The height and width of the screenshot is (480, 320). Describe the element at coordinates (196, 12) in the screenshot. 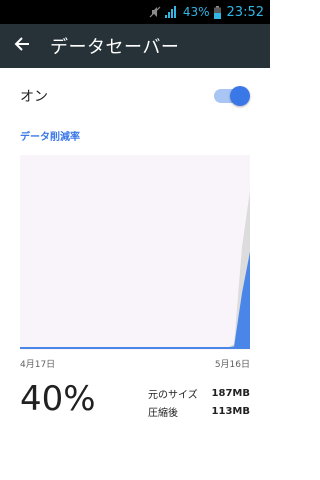

I see `battery-percent: 43%` at that location.